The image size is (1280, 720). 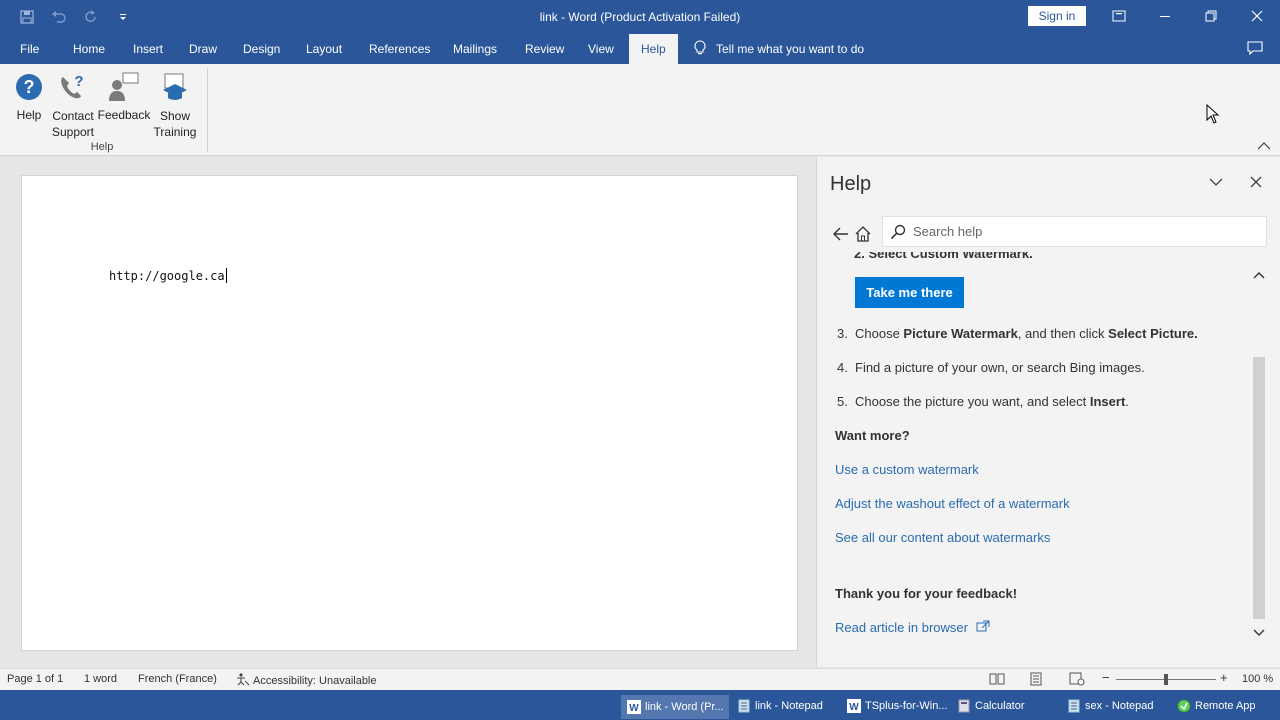 I want to click on tab-layout: Layout, so click(x=324, y=49).